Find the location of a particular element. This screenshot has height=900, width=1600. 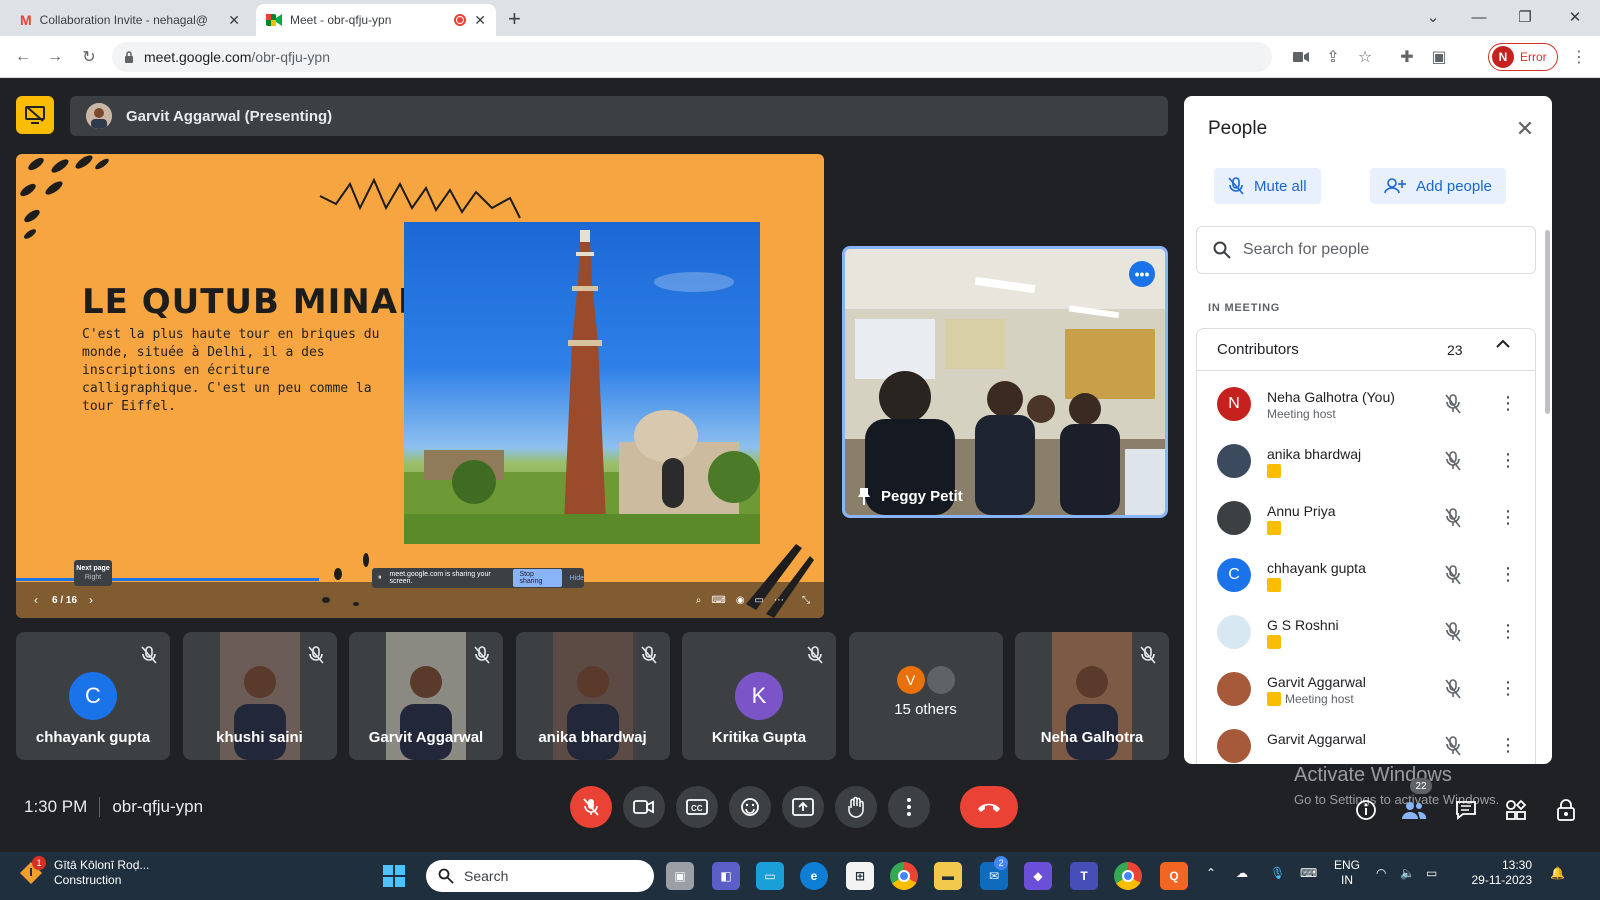

participant-tile: anika bhardwaj is located at coordinates (592, 696).